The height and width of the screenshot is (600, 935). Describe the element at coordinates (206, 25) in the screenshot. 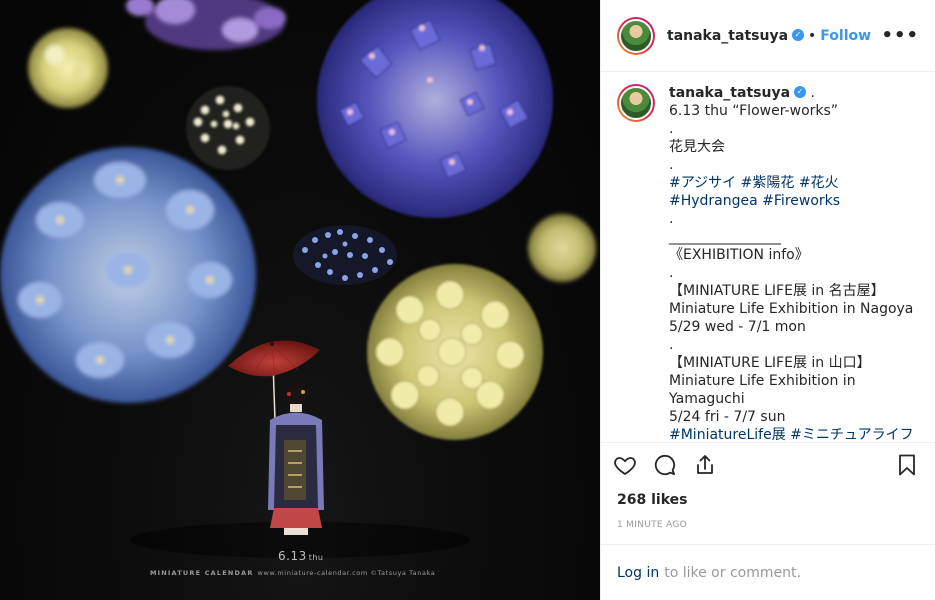

I see `purple-flower-cluster` at that location.